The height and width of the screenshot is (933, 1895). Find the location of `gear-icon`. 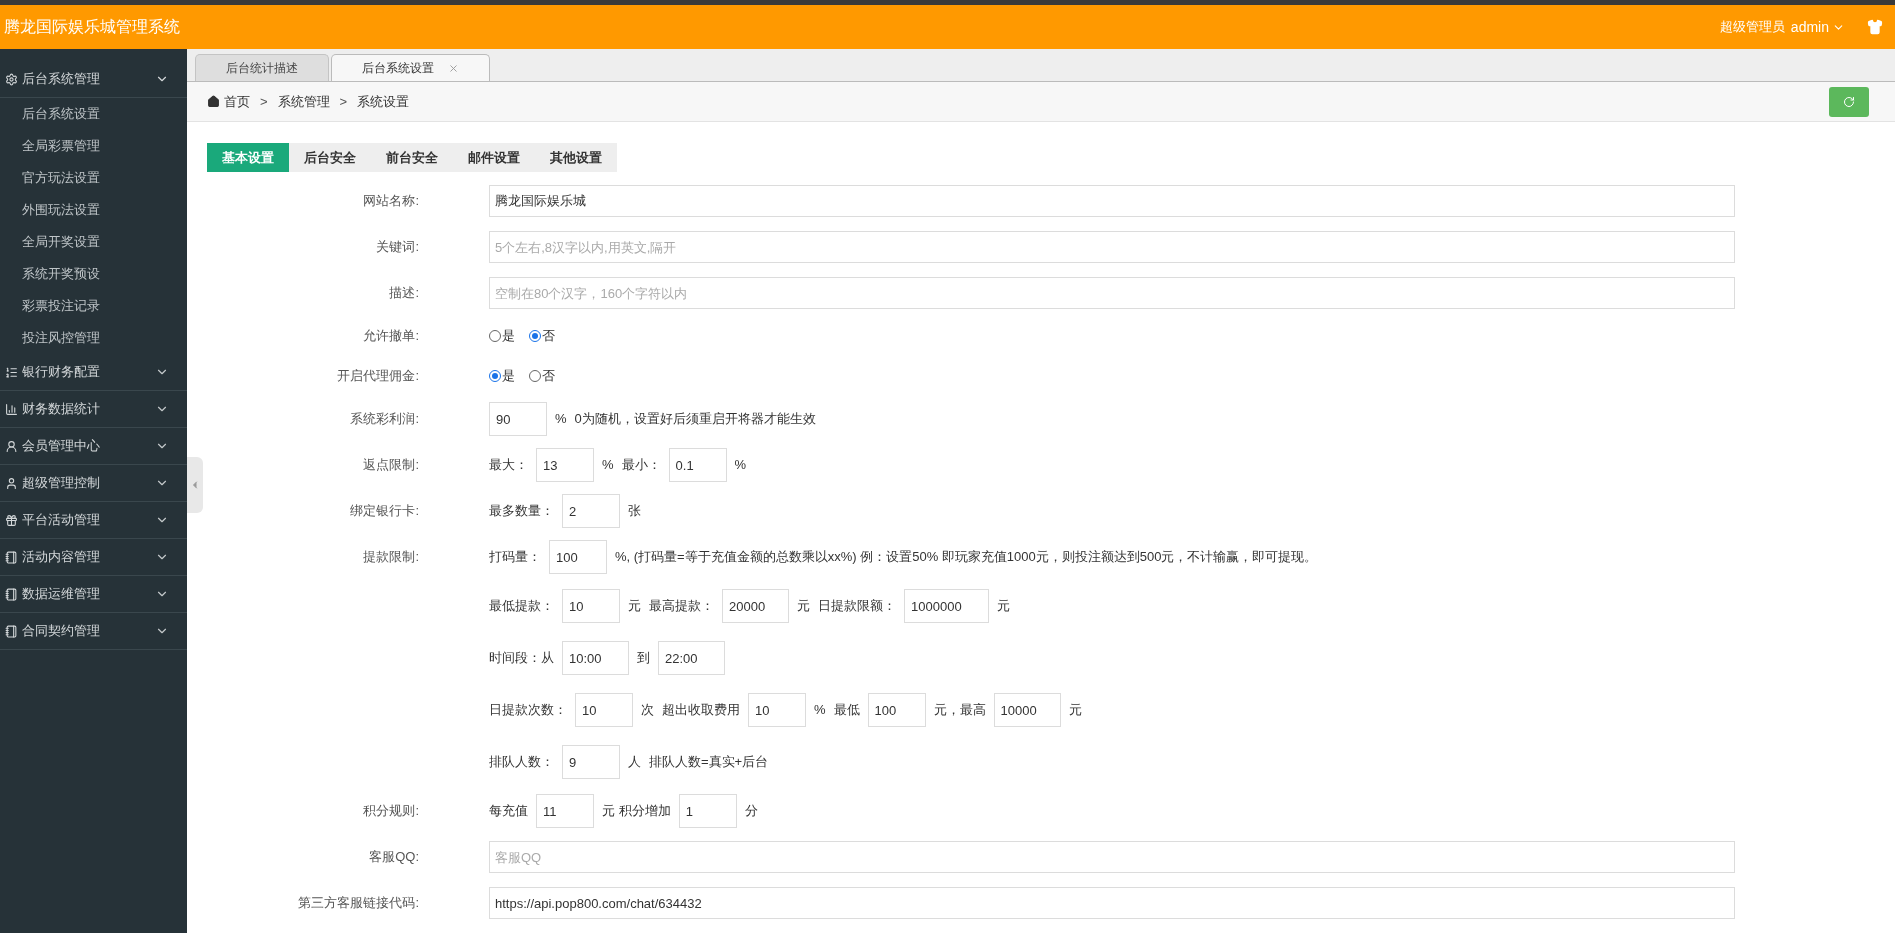

gear-icon is located at coordinates (11, 79).